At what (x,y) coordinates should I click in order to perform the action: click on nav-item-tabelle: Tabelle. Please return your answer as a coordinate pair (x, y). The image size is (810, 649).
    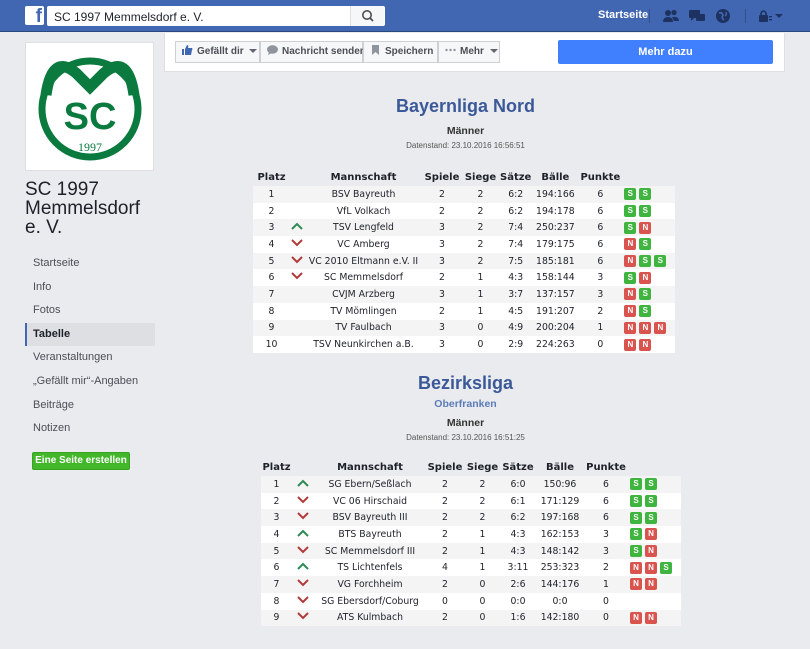
    Looking at the image, I should click on (90, 334).